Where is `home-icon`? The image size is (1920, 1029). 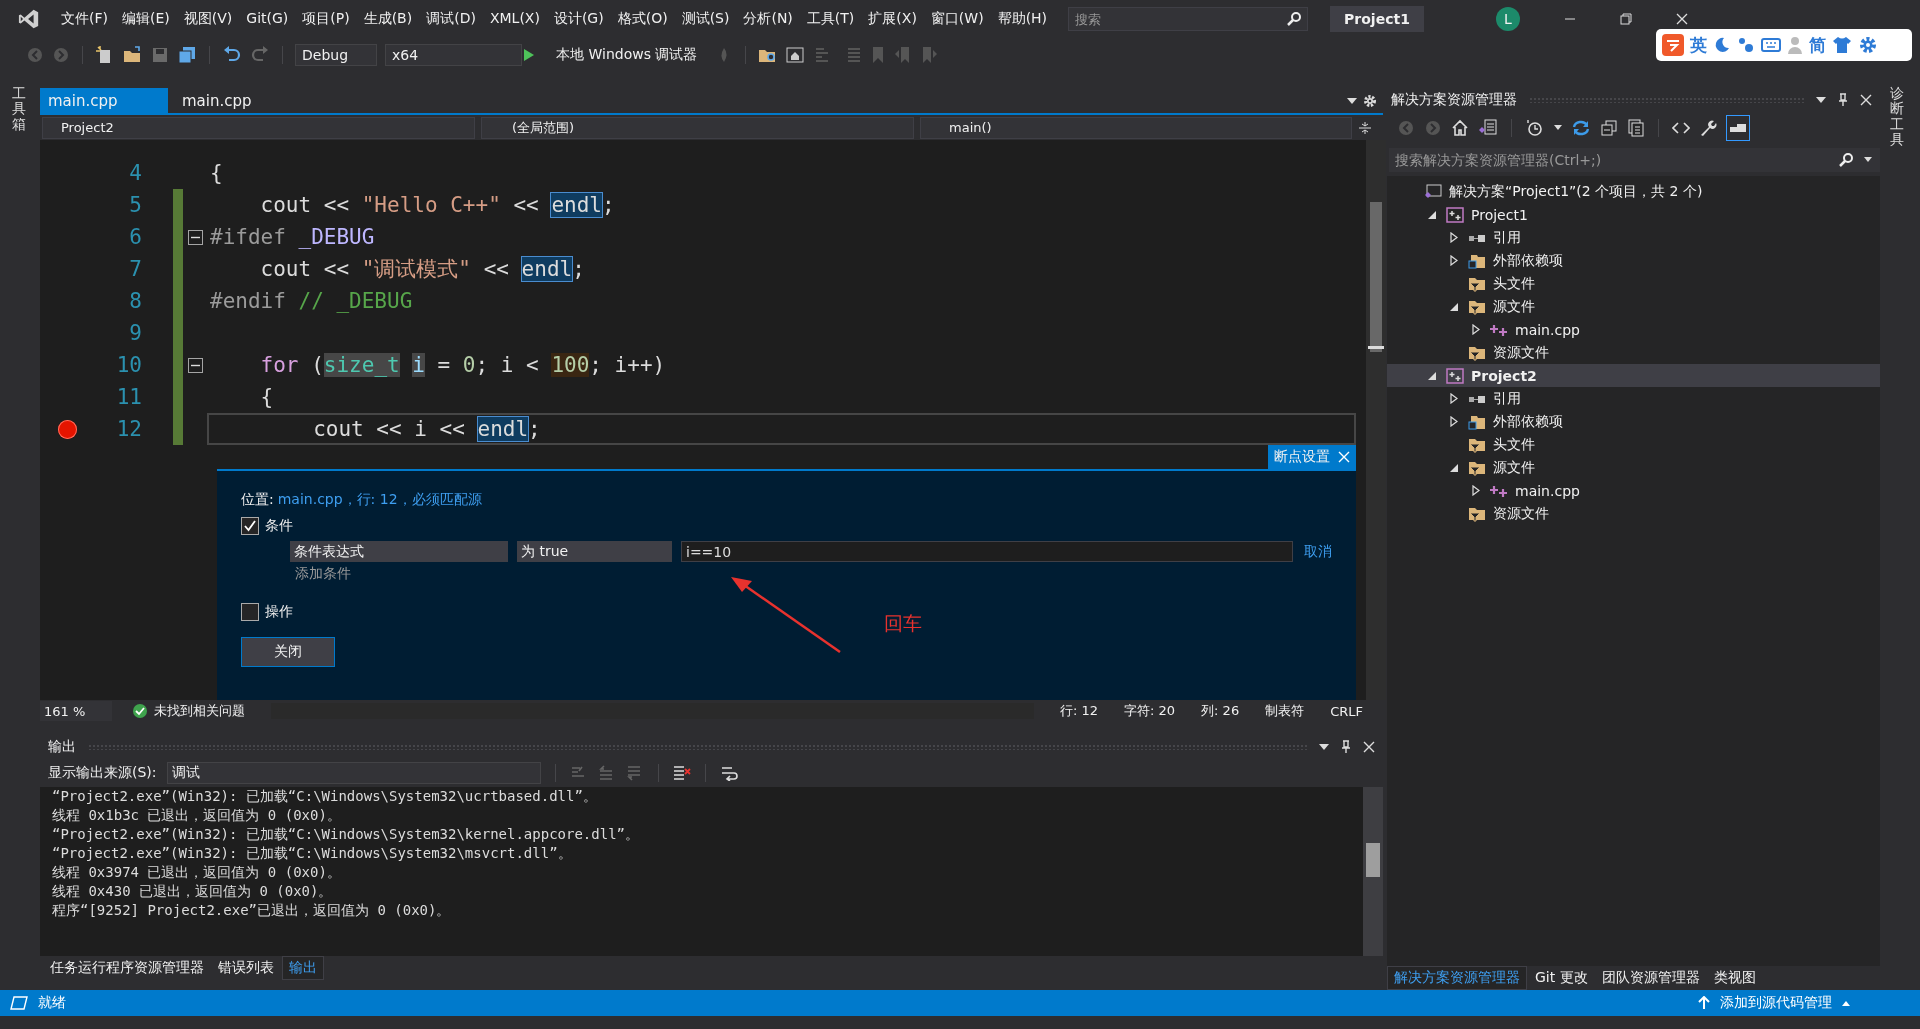
home-icon is located at coordinates (1460, 128).